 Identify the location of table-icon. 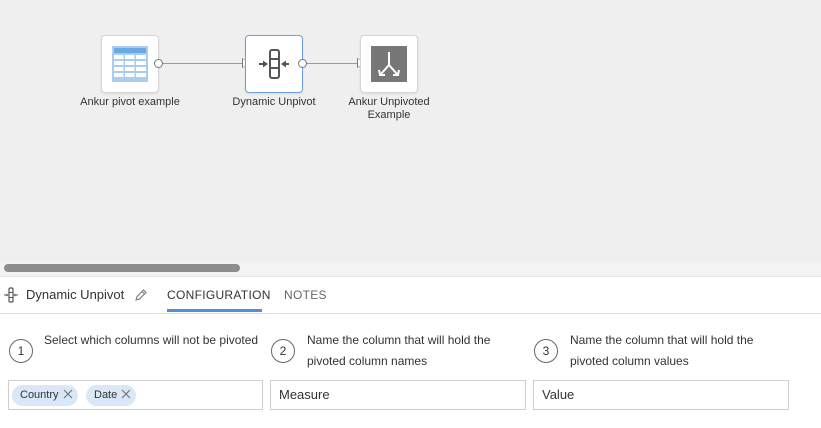
(130, 64).